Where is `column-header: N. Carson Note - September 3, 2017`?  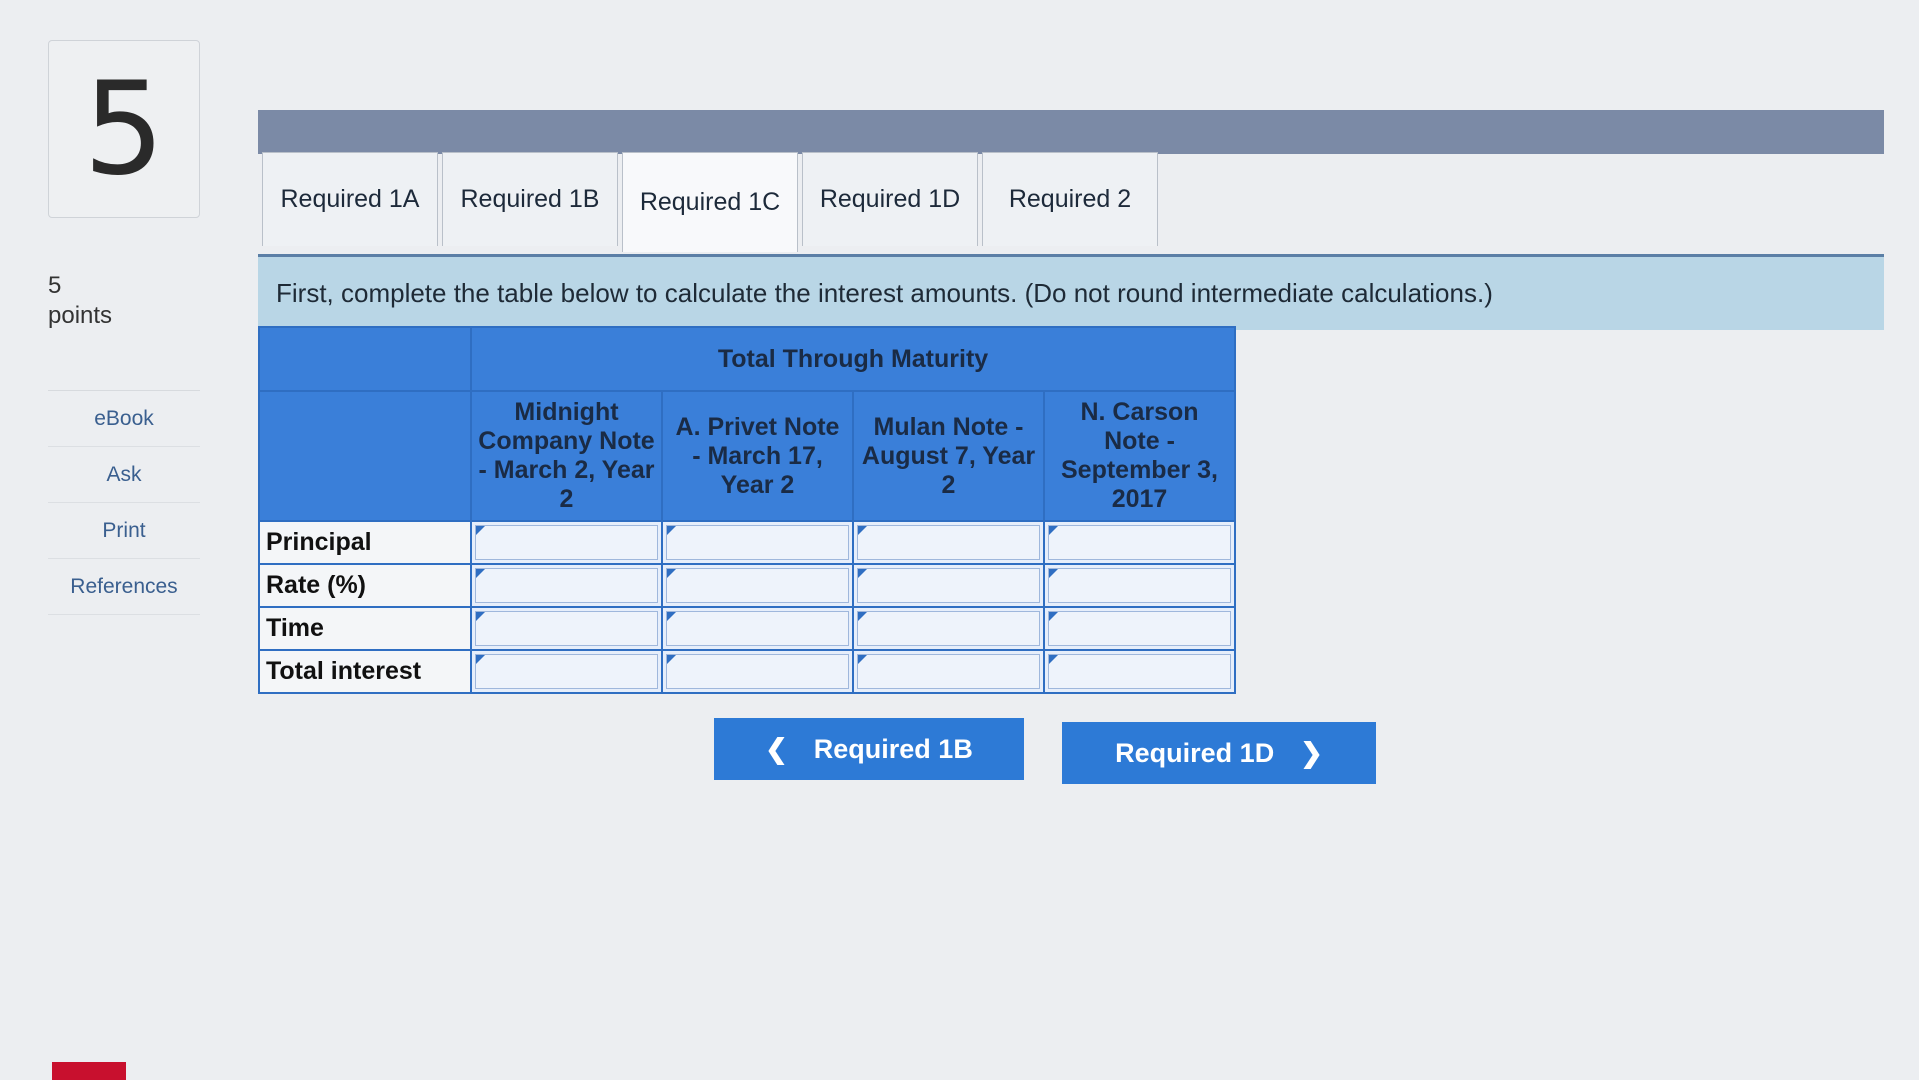 column-header: N. Carson Note - September 3, 2017 is located at coordinates (1139, 456).